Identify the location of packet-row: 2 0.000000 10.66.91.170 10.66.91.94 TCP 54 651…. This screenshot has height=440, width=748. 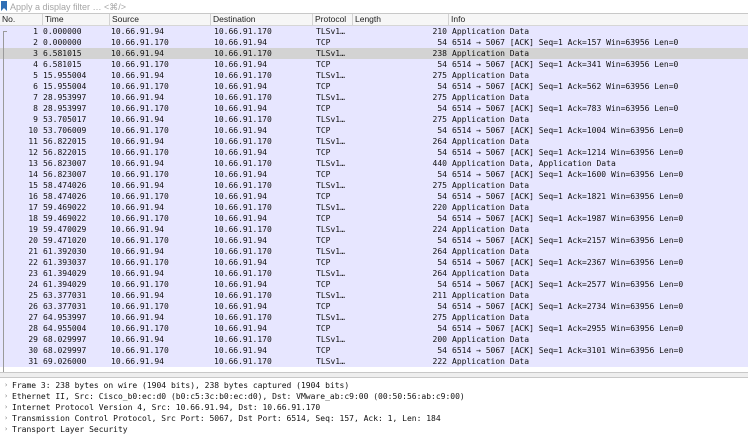
(374, 42).